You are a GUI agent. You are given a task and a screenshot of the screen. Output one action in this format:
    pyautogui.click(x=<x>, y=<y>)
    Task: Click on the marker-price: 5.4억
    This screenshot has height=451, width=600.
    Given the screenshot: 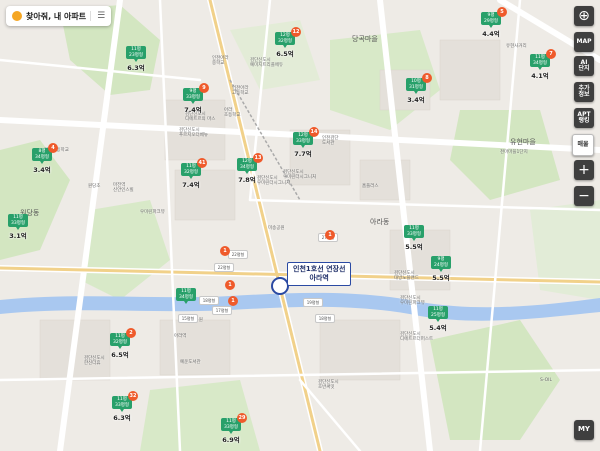 What is the action you would take?
    pyautogui.click(x=438, y=328)
    